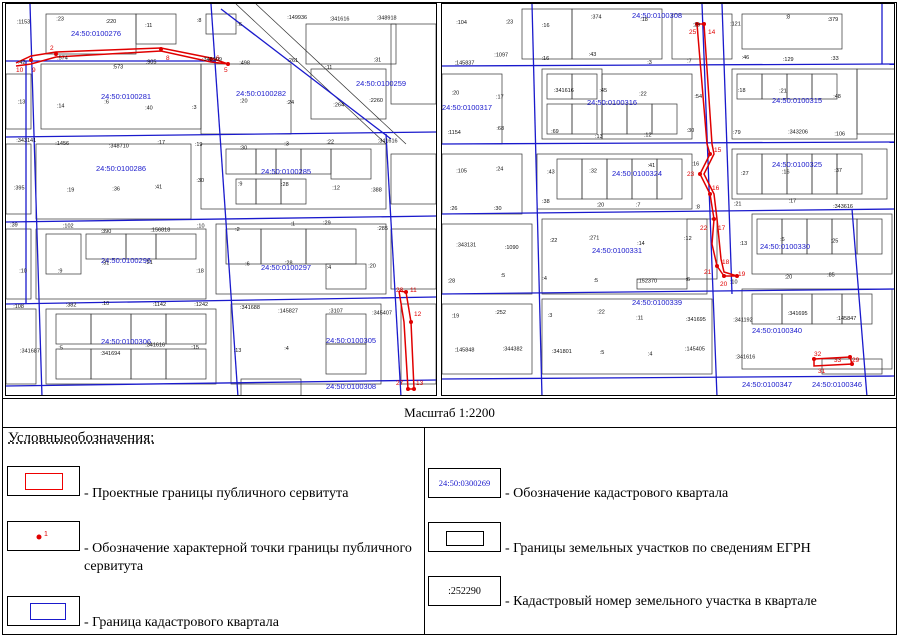 The height and width of the screenshot is (637, 899). I want to click on parcel-number: :105, so click(461, 171).